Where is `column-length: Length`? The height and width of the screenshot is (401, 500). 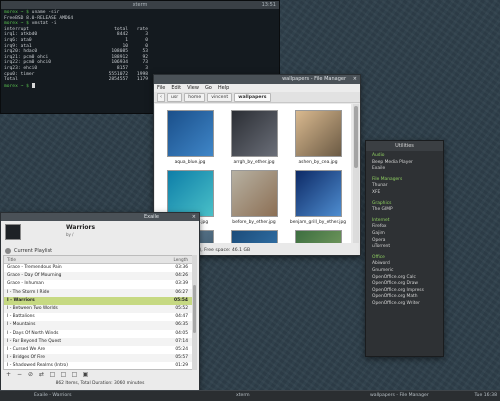 column-length: Length is located at coordinates (181, 259).